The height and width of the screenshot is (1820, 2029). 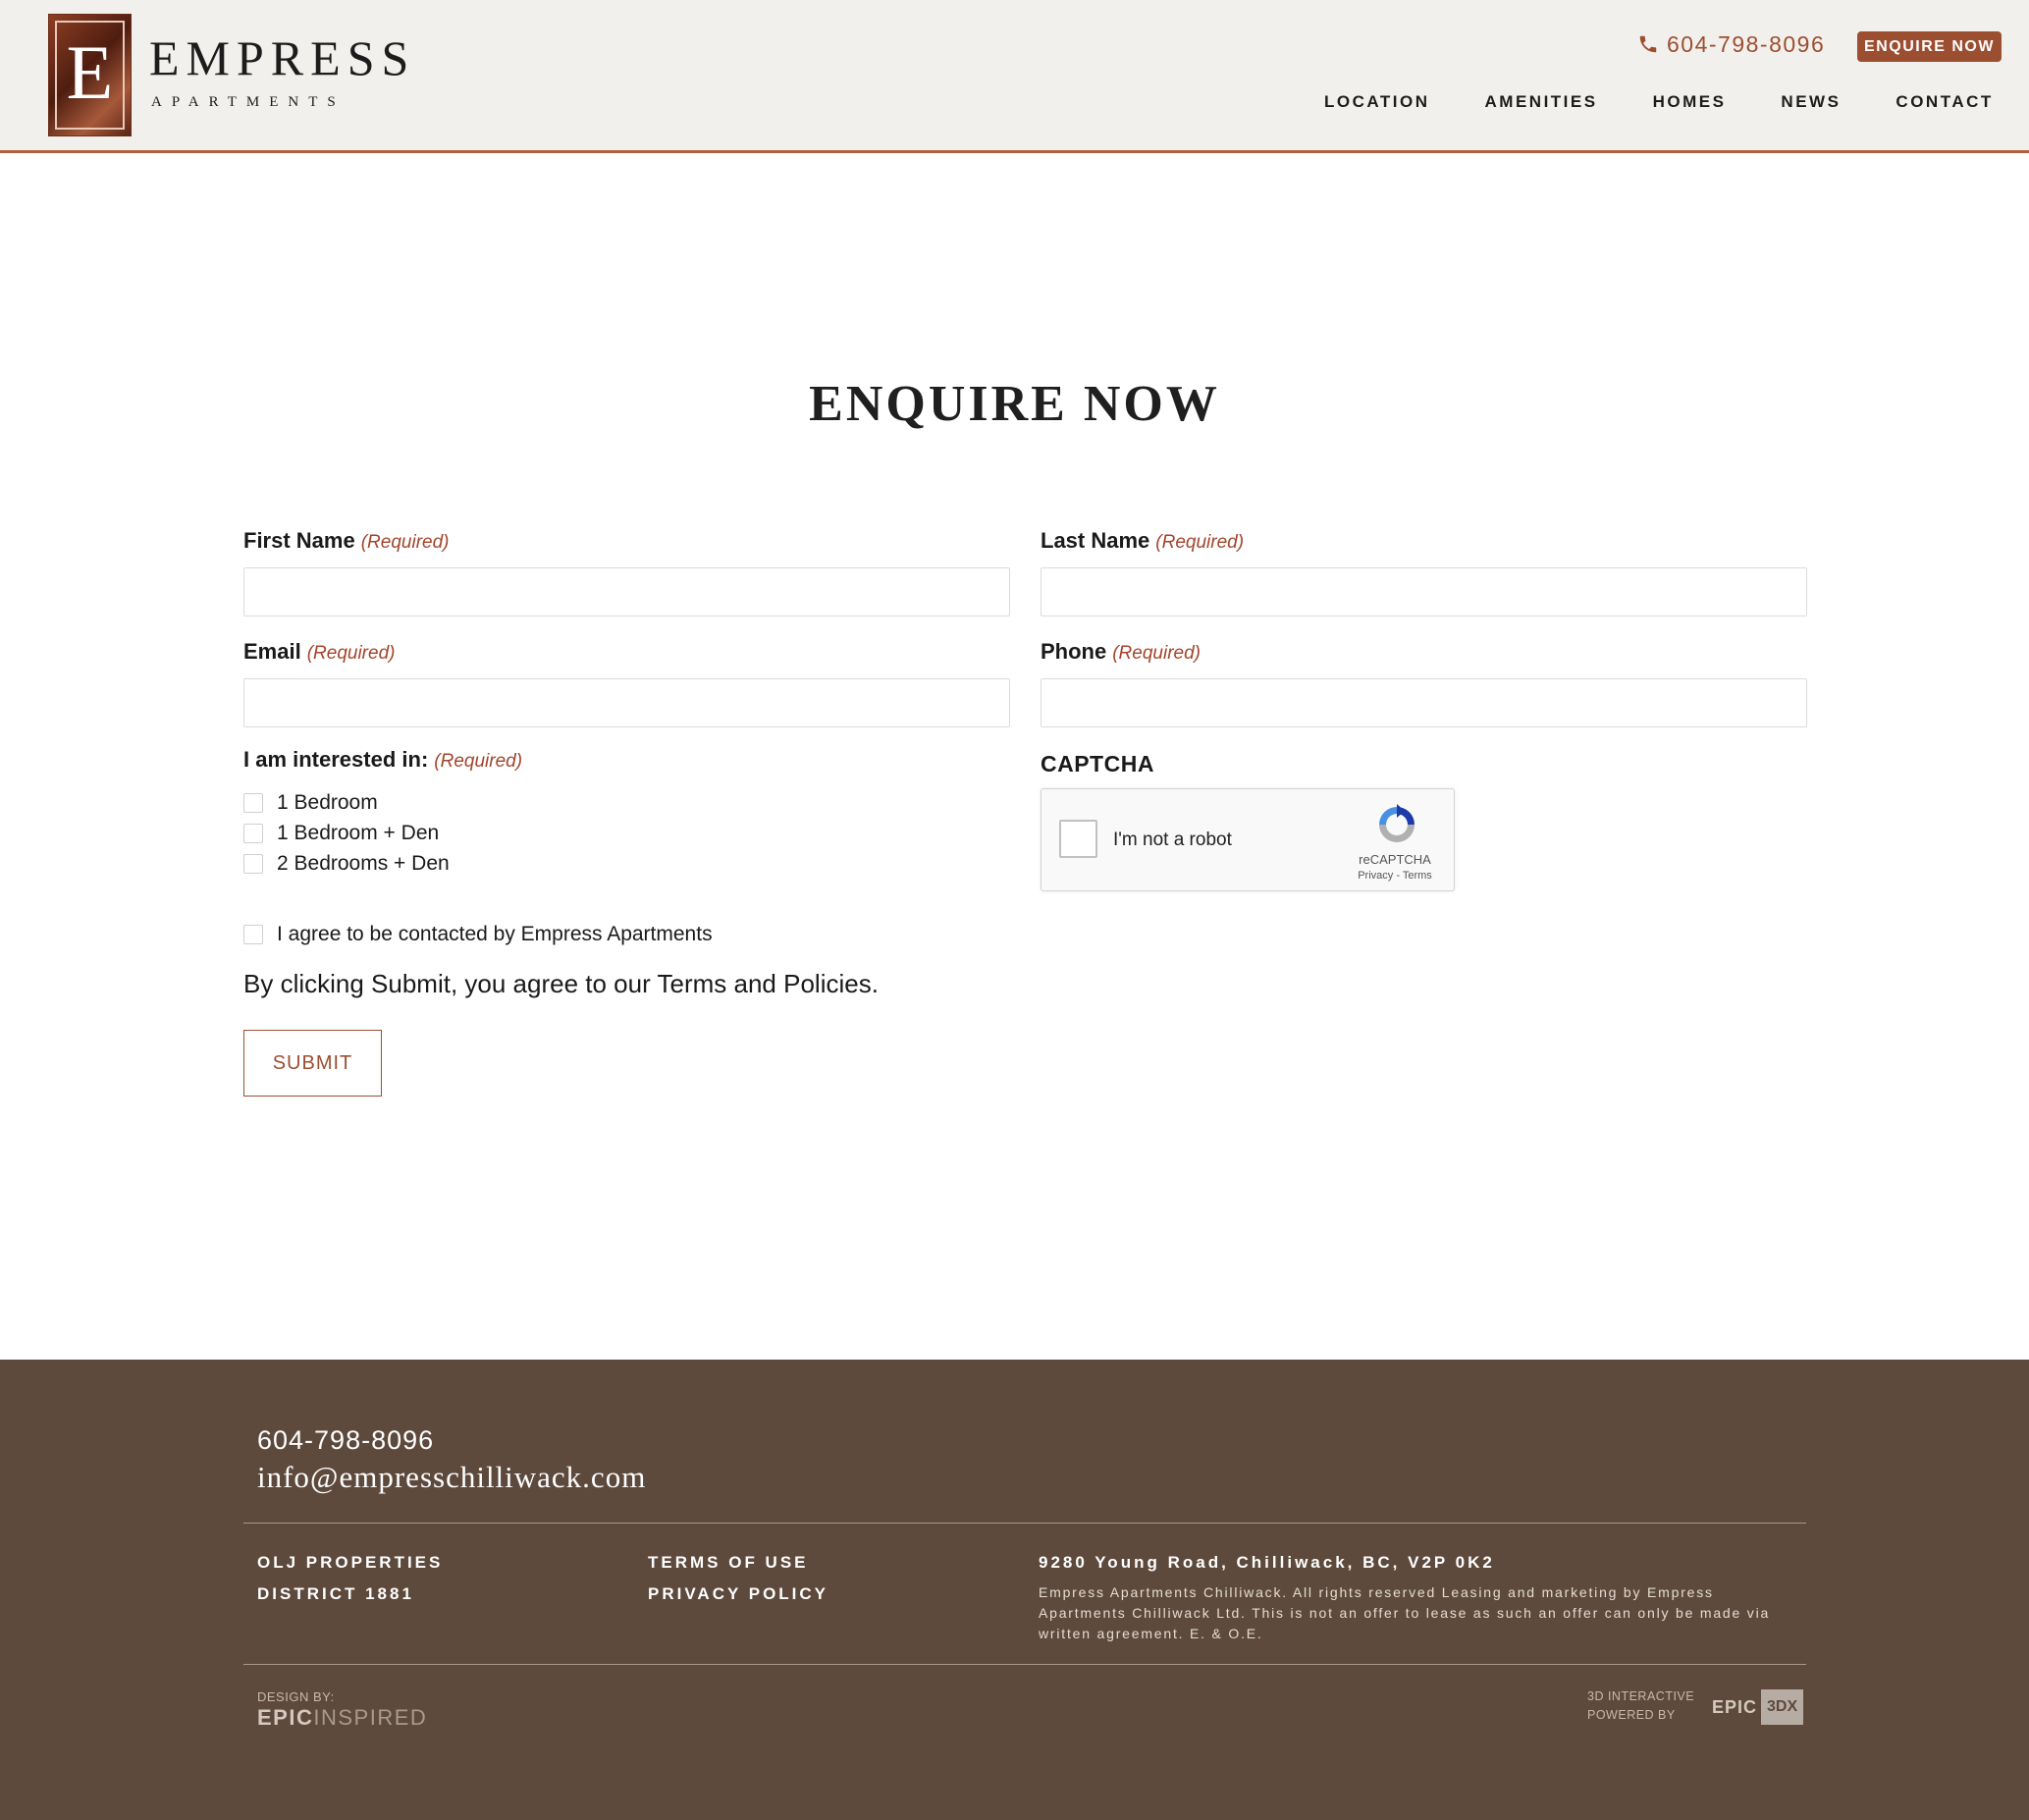 I want to click on epic3dx-badge: 3DX, so click(x=1782, y=1707).